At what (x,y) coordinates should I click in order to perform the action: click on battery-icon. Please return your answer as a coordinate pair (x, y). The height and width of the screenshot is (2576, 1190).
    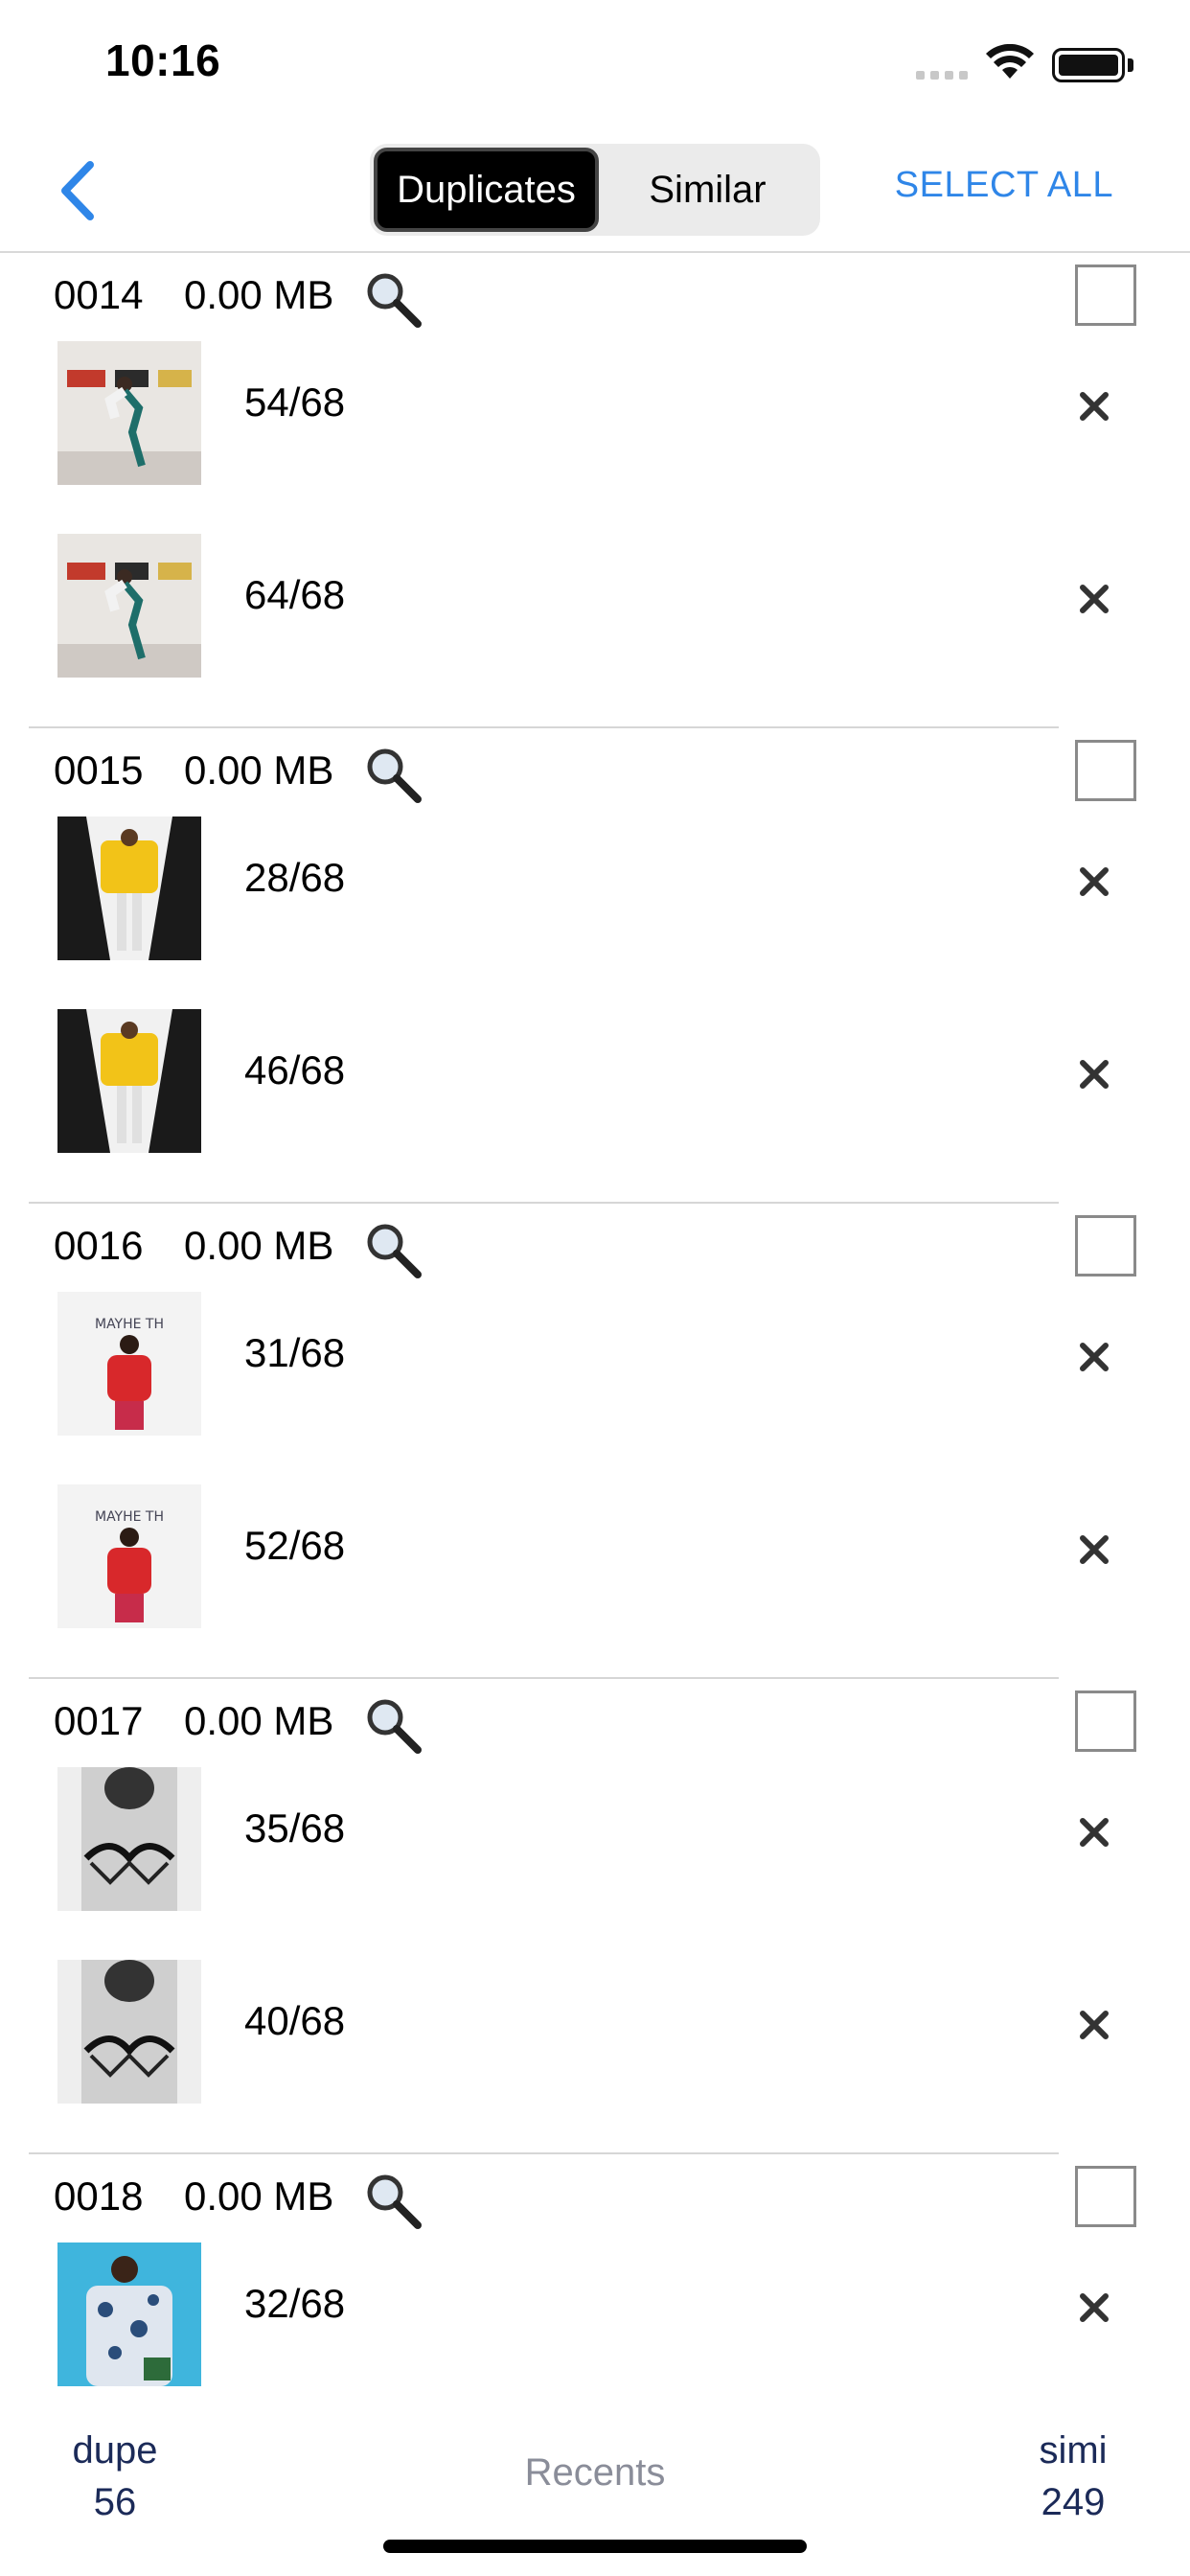
    Looking at the image, I should click on (1089, 65).